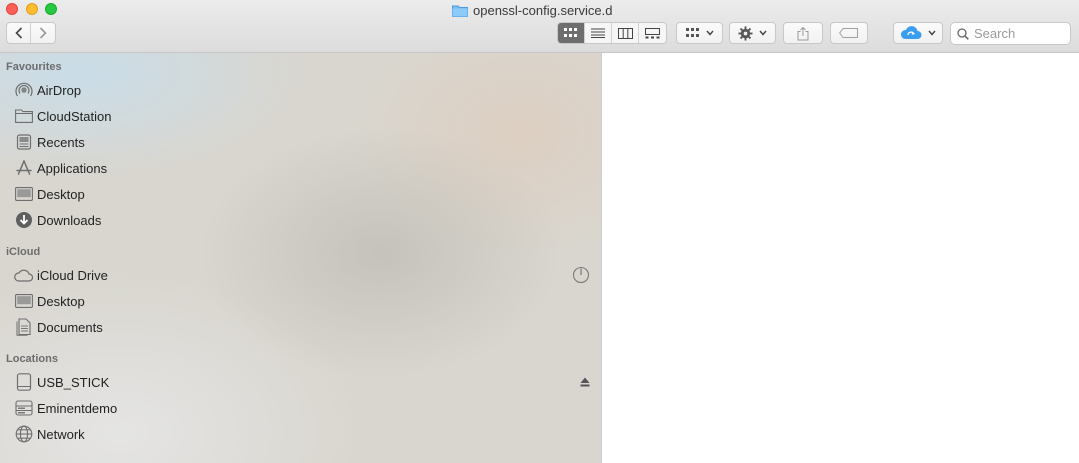 This screenshot has height=463, width=1079. I want to click on icon-view-icon, so click(570, 32).